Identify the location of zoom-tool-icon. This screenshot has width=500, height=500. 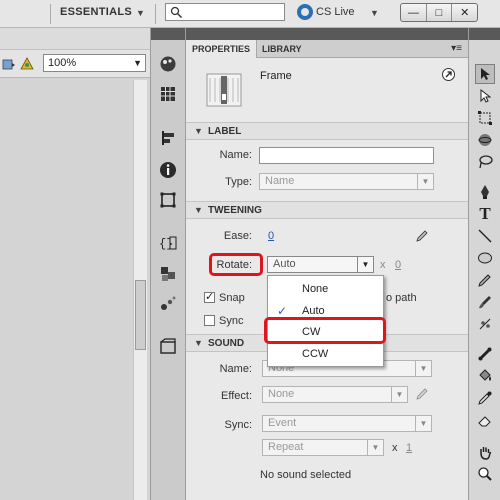
(485, 474).